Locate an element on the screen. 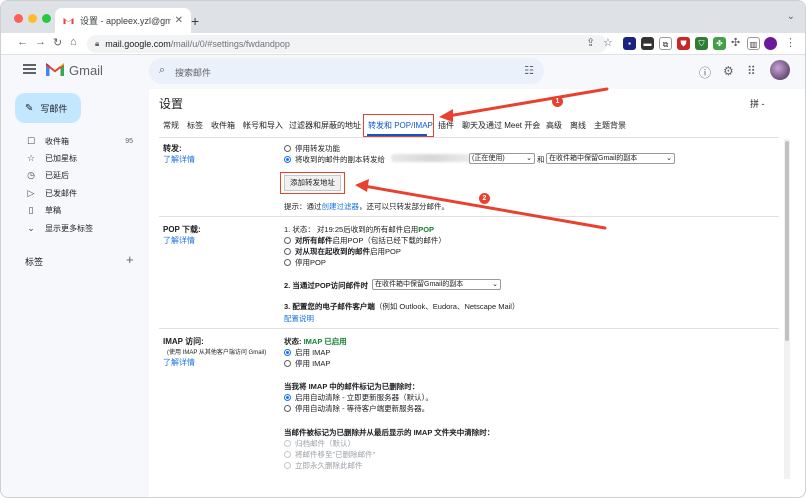  forward-address-select: (正在使用) ⌄ is located at coordinates (502, 158).